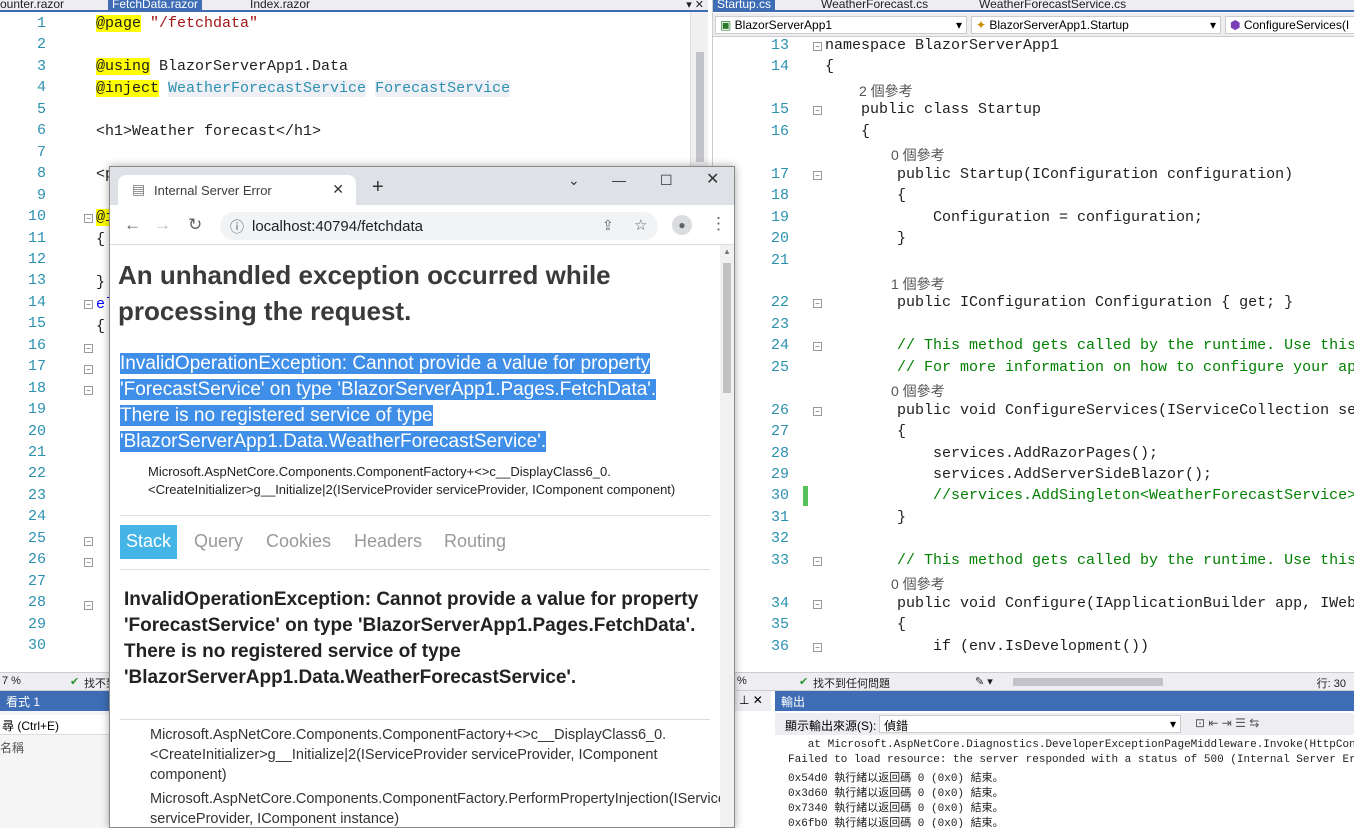  Describe the element at coordinates (874, 5) in the screenshot. I see `tab-weatherforecast: WeatherForecast.cs` at that location.